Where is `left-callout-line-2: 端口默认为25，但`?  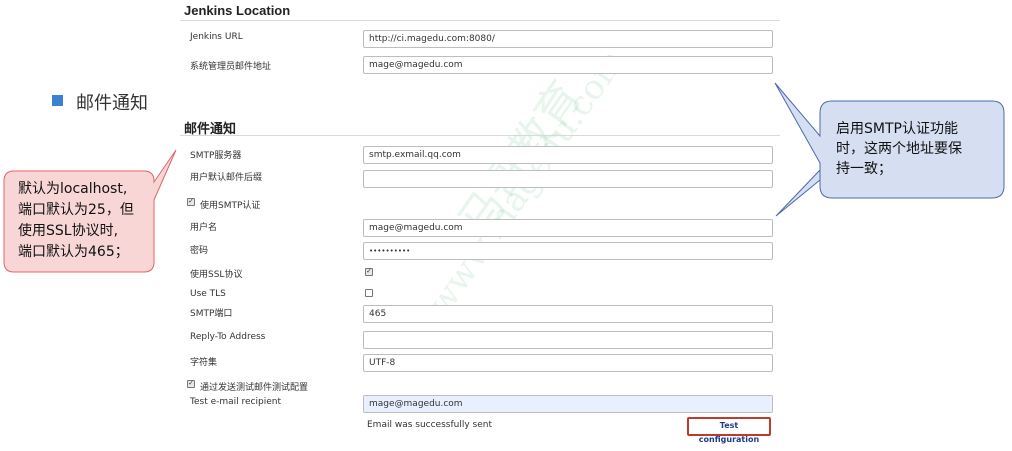
left-callout-line-2: 端口默认为25，但 is located at coordinates (76, 210).